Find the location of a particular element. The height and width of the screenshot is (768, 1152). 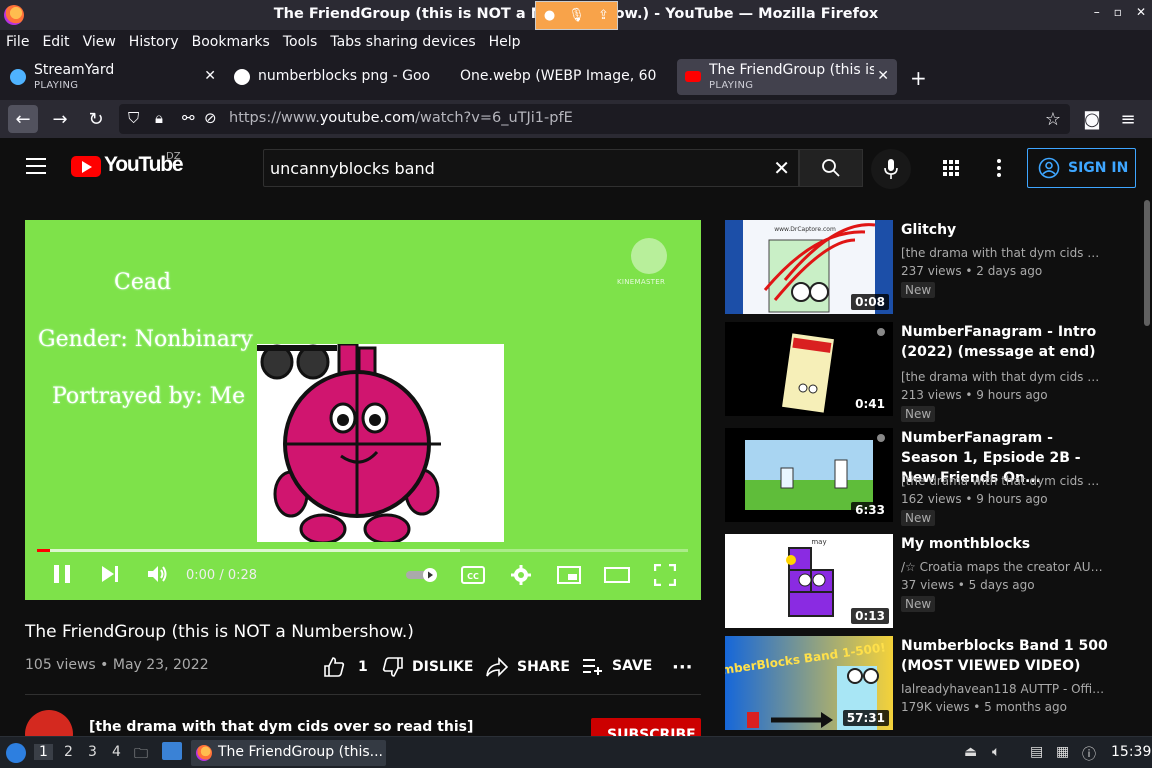

microphone-share-icon: 🎙 is located at coordinates (576, 15).